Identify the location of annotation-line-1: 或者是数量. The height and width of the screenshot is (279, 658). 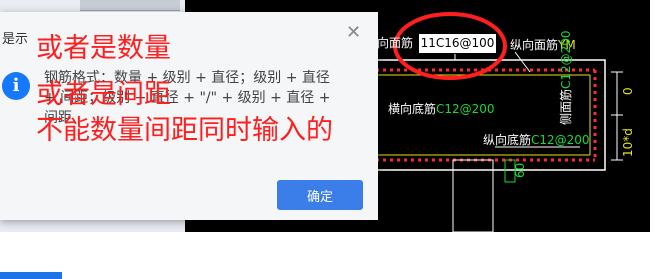
(103, 48).